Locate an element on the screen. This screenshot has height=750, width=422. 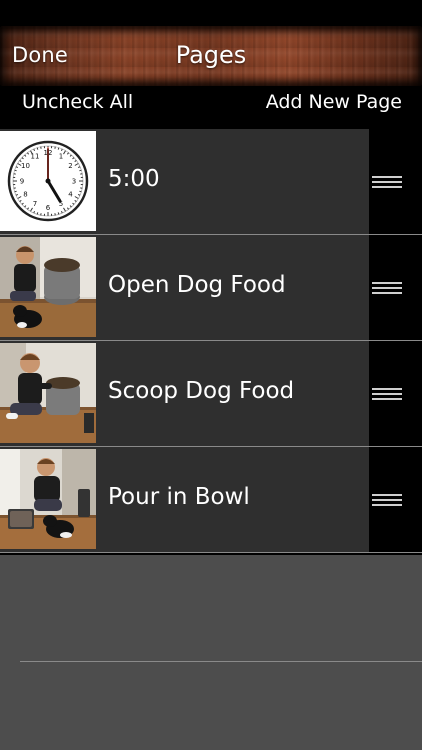
clock-number: 9 is located at coordinates (22, 182).